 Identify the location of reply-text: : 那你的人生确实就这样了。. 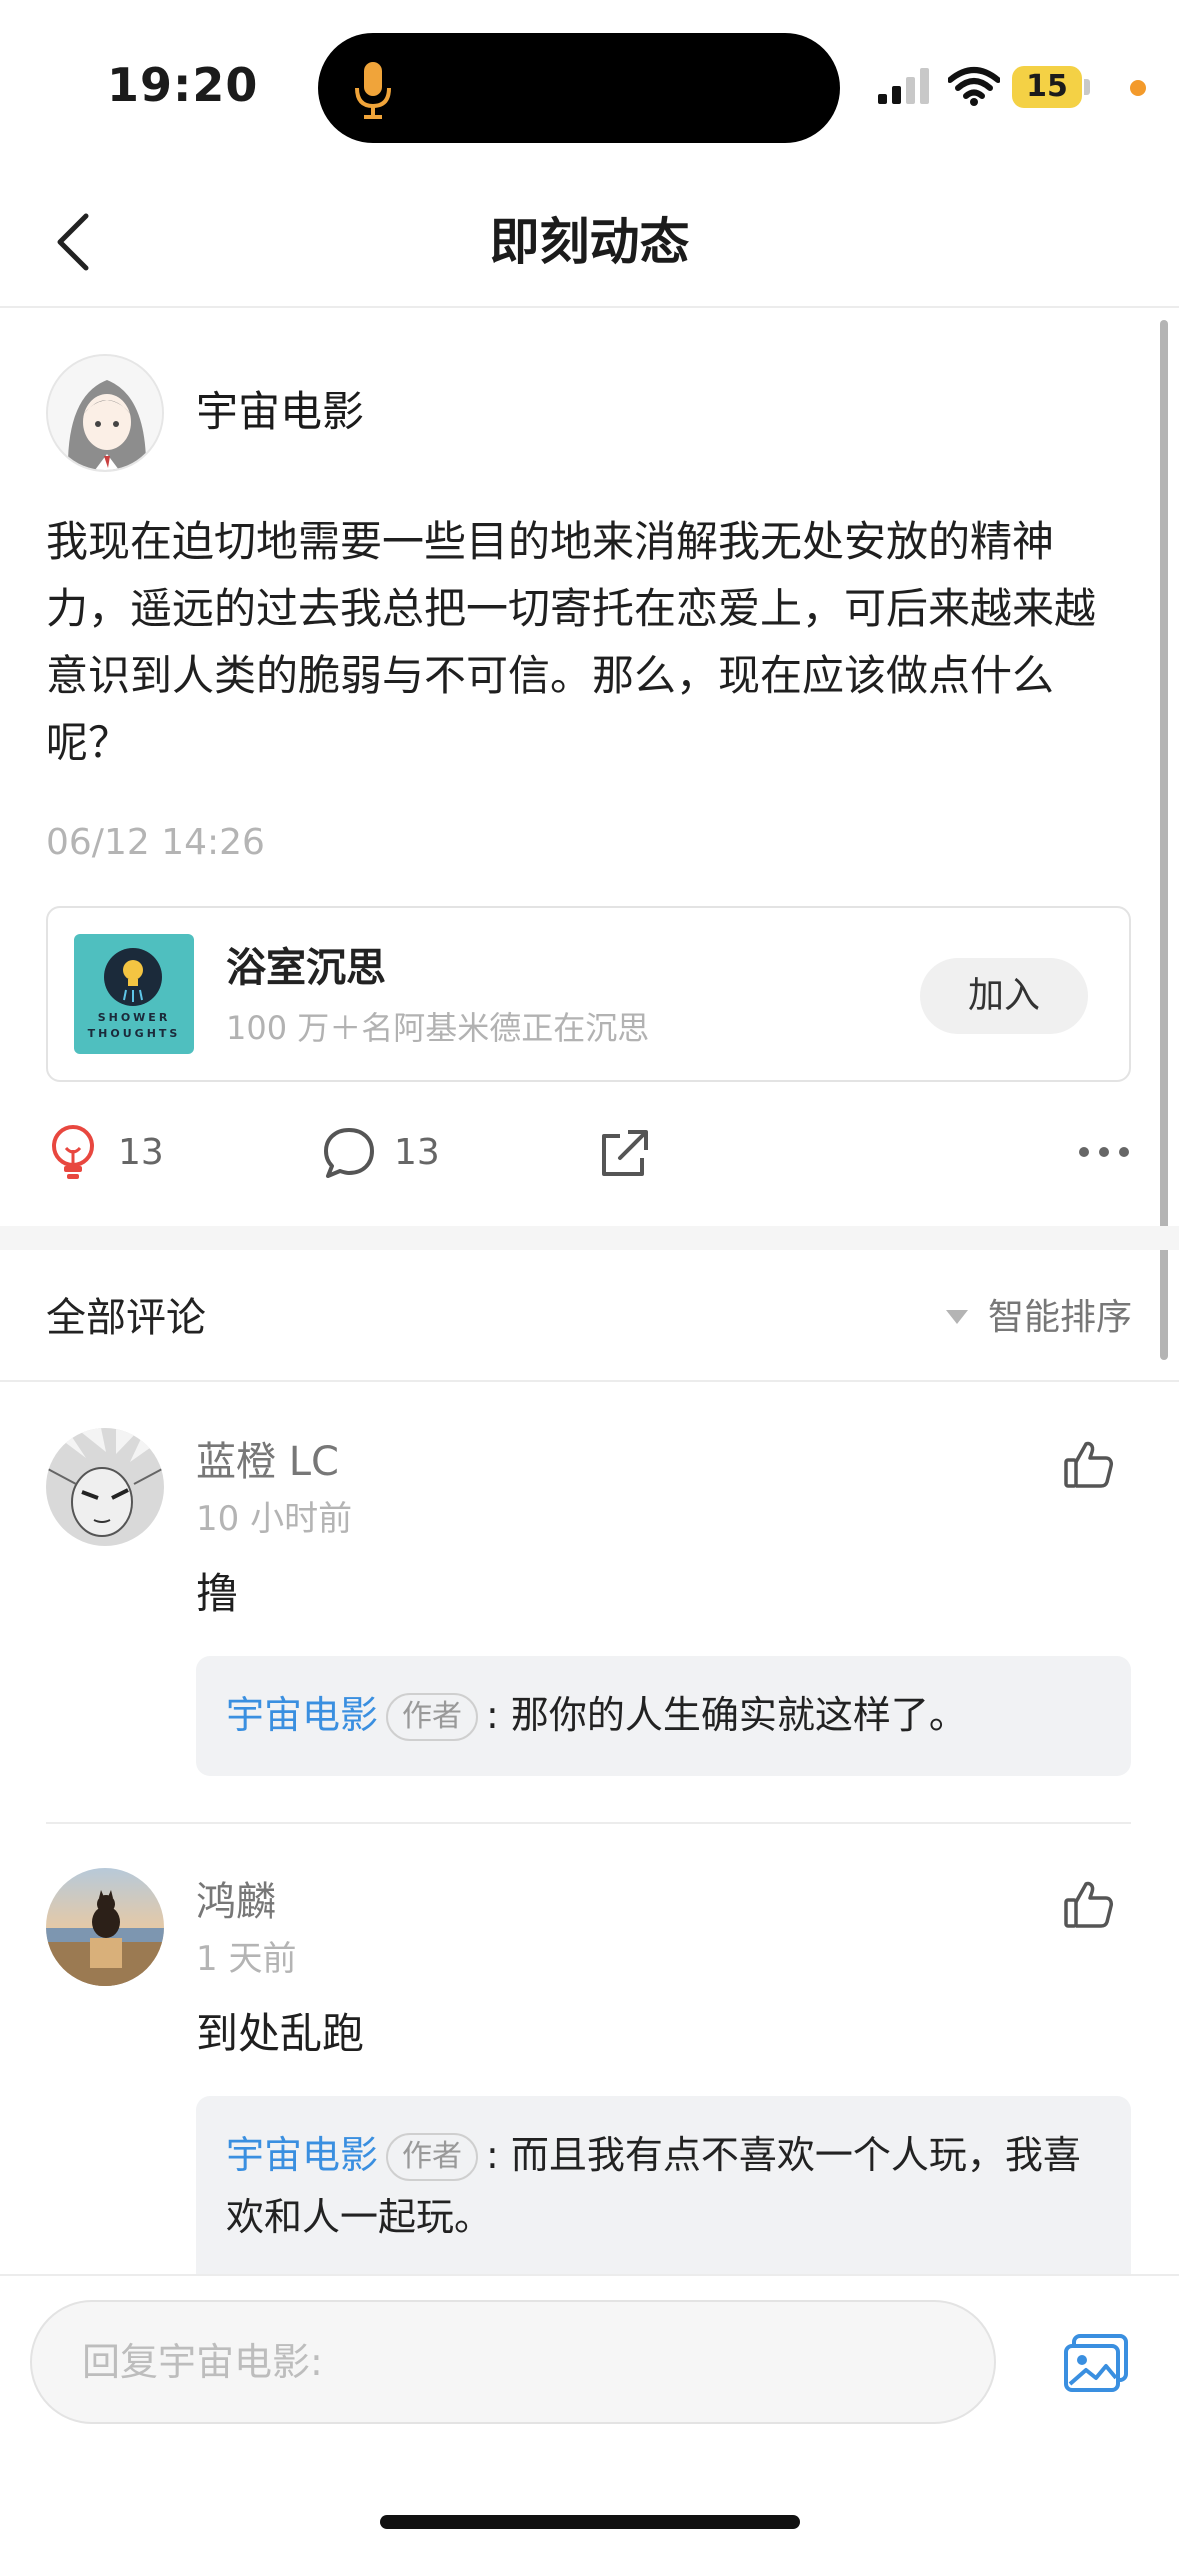
(726, 1715).